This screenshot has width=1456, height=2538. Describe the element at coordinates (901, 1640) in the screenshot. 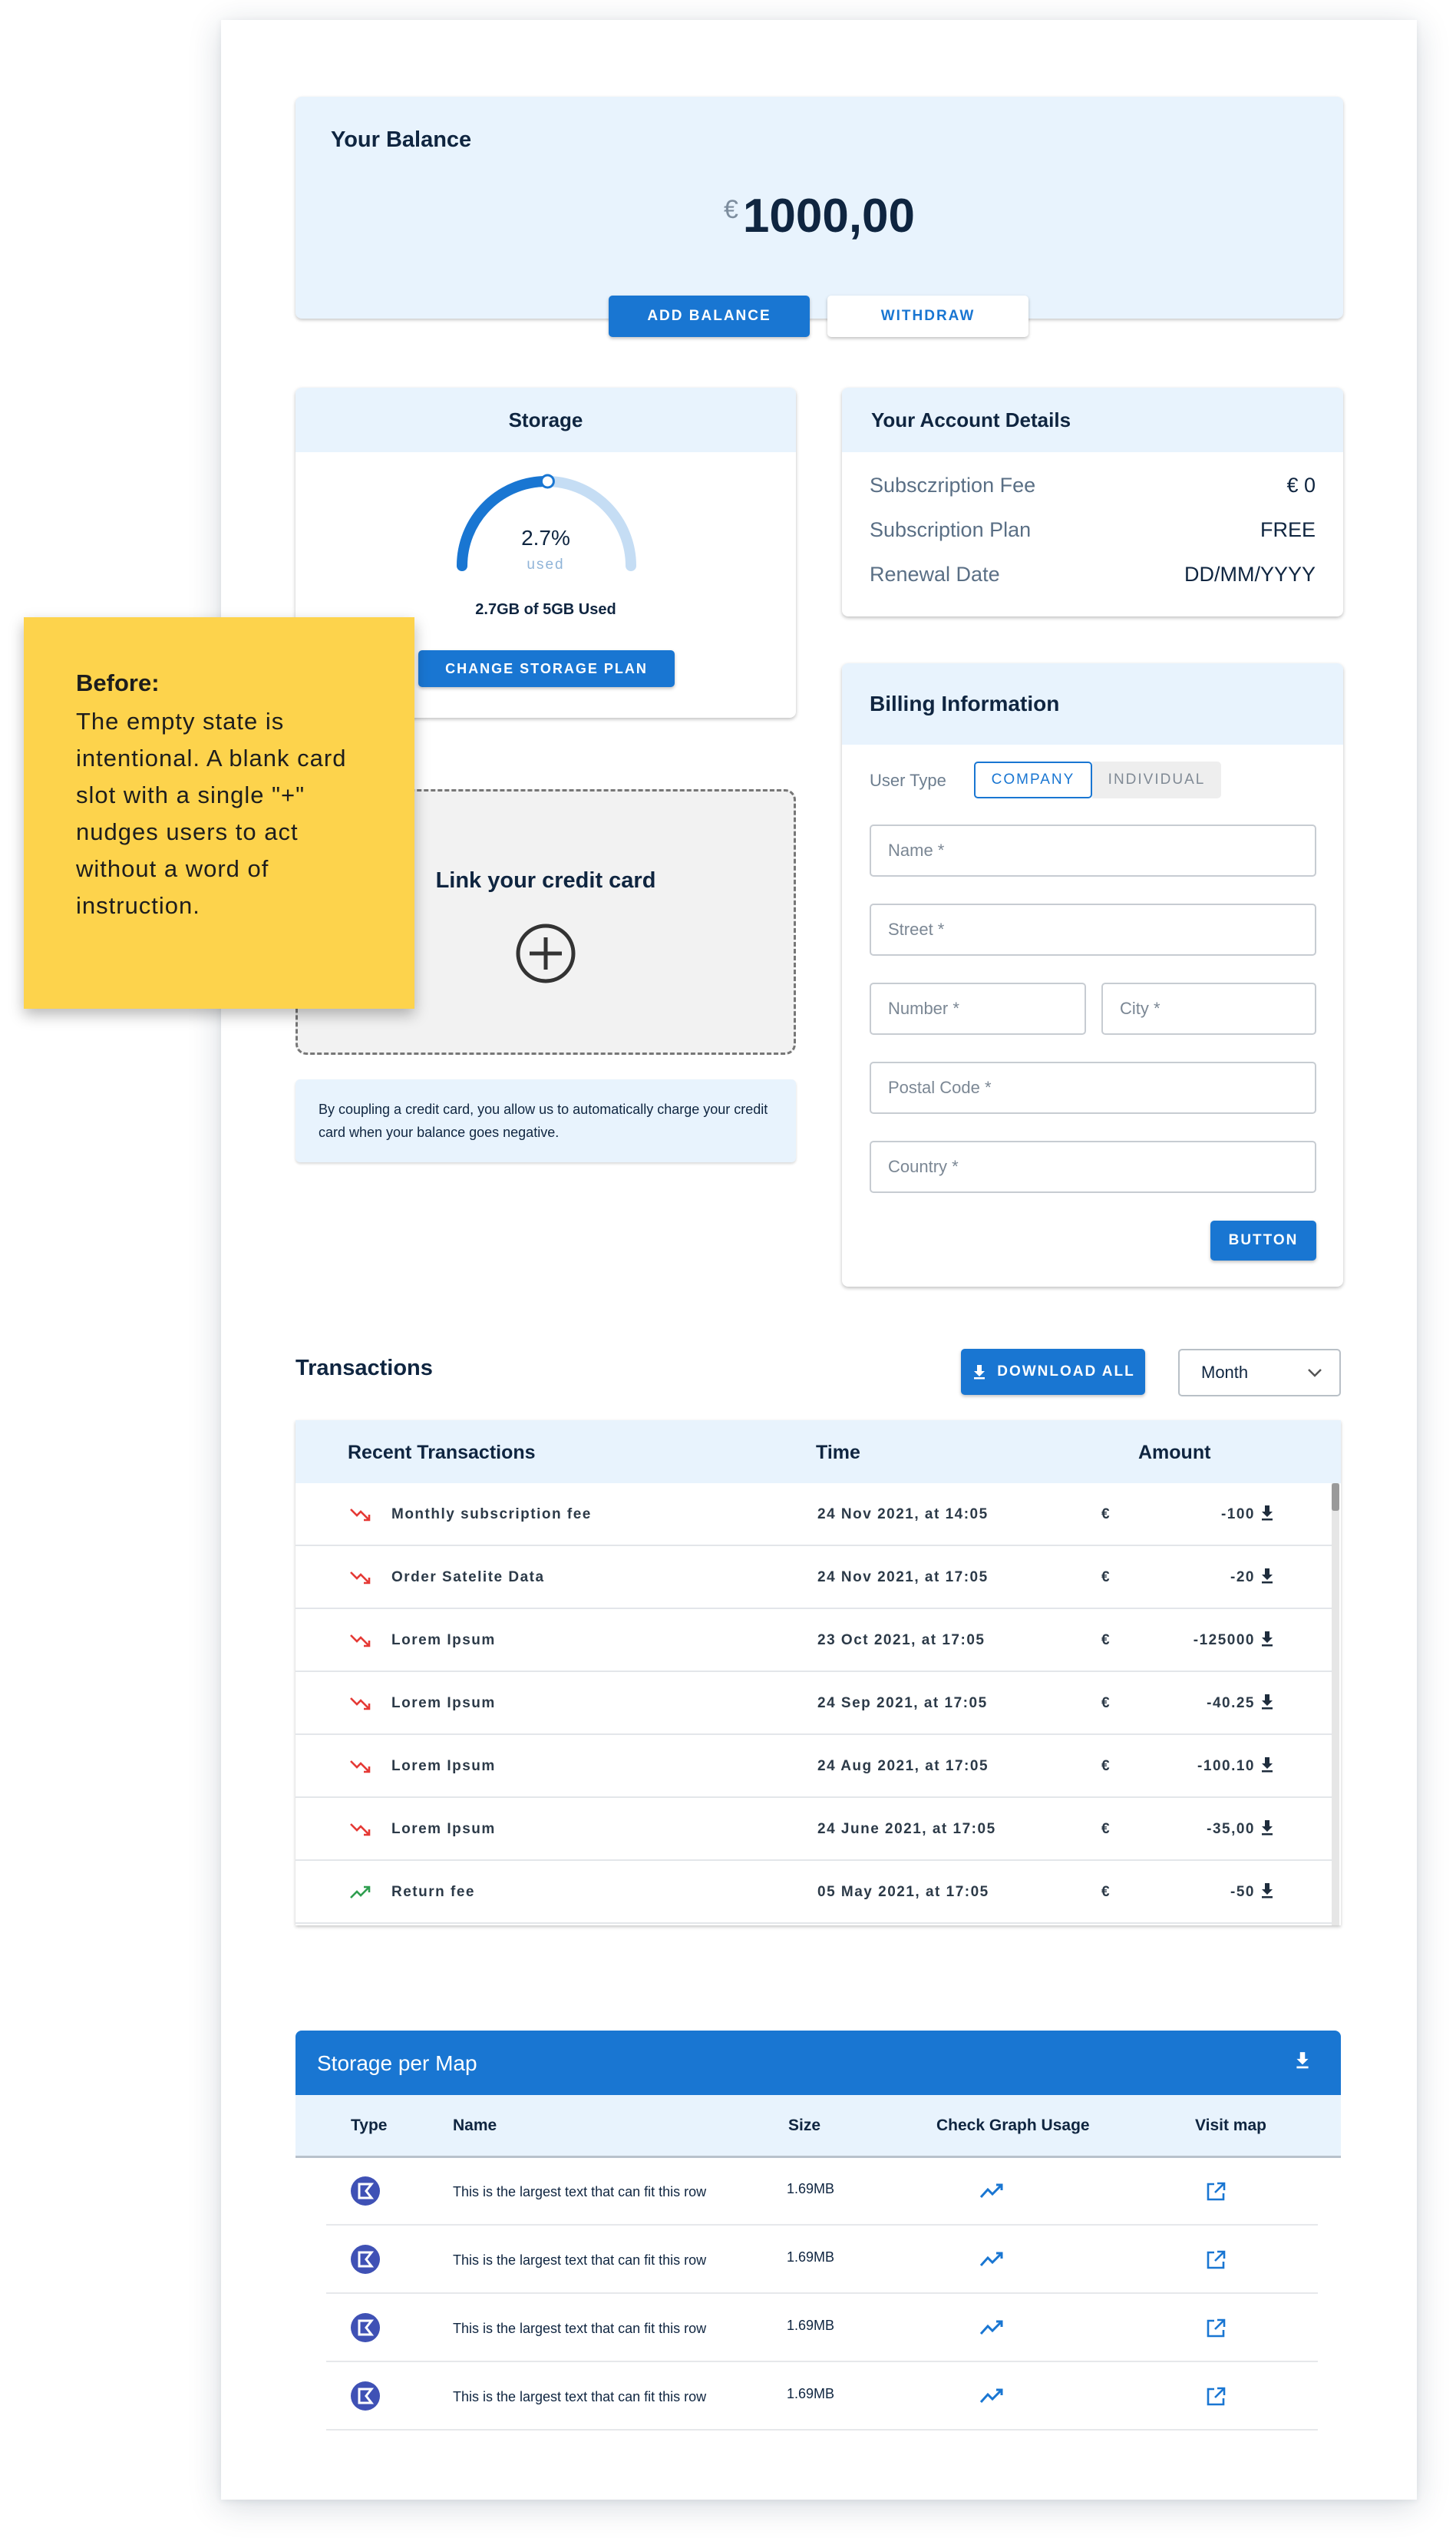

I see `transaction-time: 23 Oct 2021, at 17:05` at that location.